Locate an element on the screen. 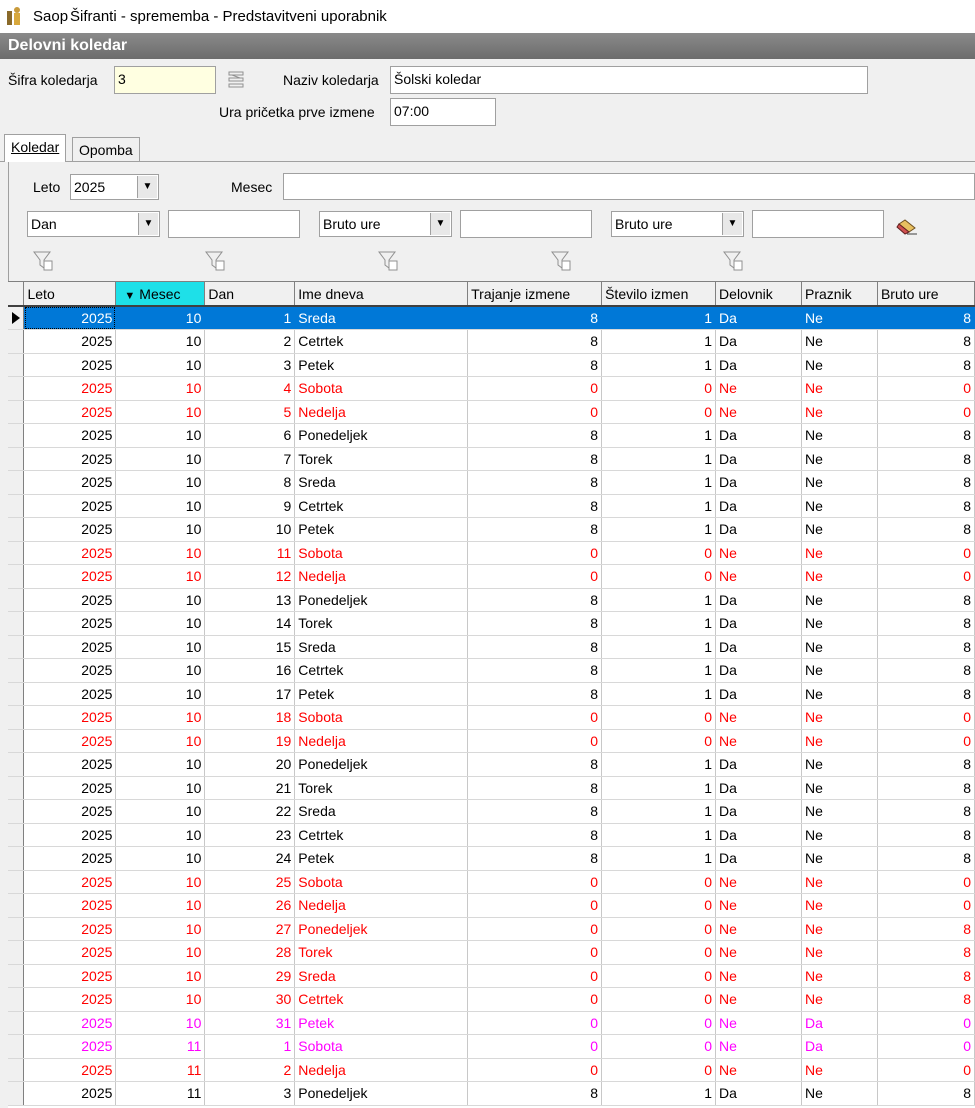 The width and height of the screenshot is (975, 1108). cell-ime-dneva: Cetrtek is located at coordinates (381, 670).